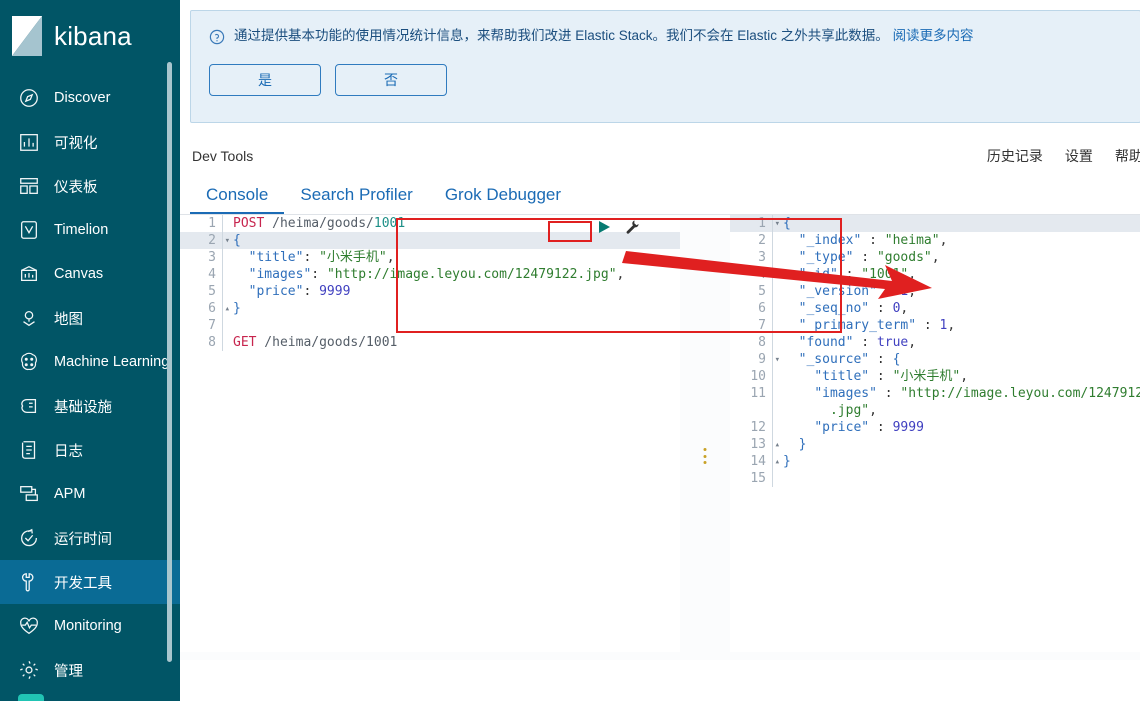 The height and width of the screenshot is (701, 1140). I want to click on compass-icon, so click(29, 98).